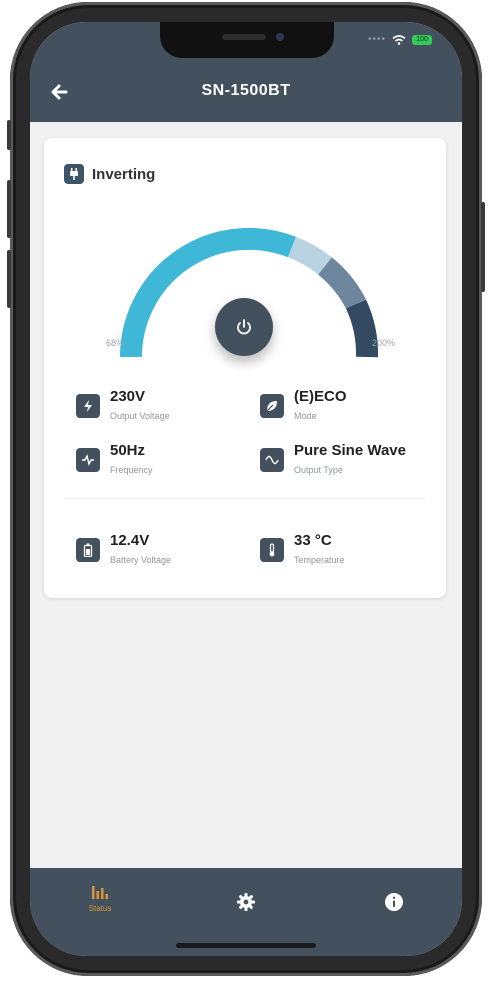  Describe the element at coordinates (305, 416) in the screenshot. I see `mode-label: Mode` at that location.